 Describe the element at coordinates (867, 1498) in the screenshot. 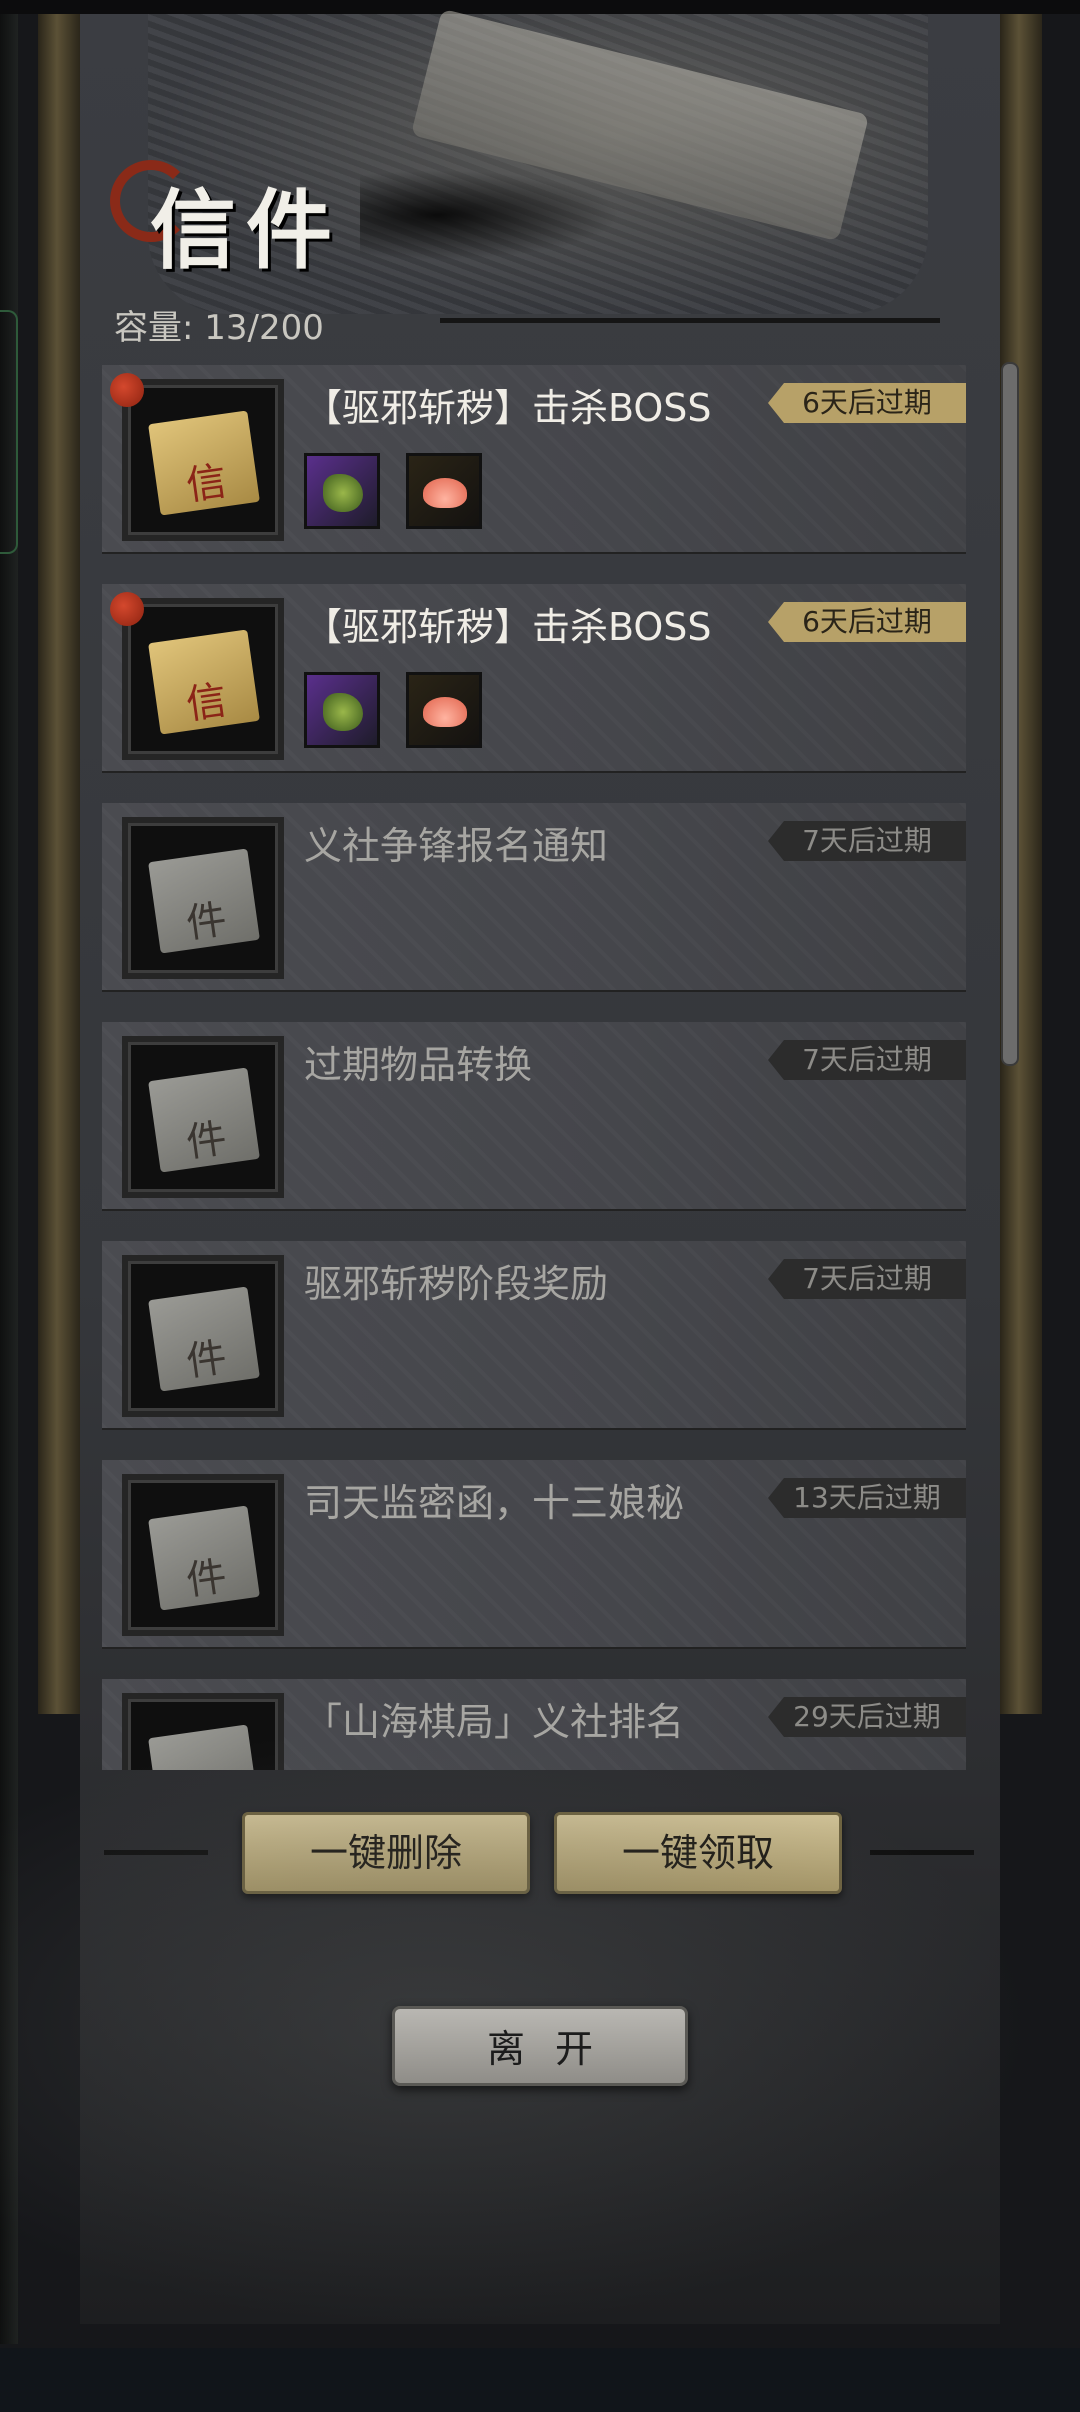

I see `expire-badge: 13天后过期` at that location.